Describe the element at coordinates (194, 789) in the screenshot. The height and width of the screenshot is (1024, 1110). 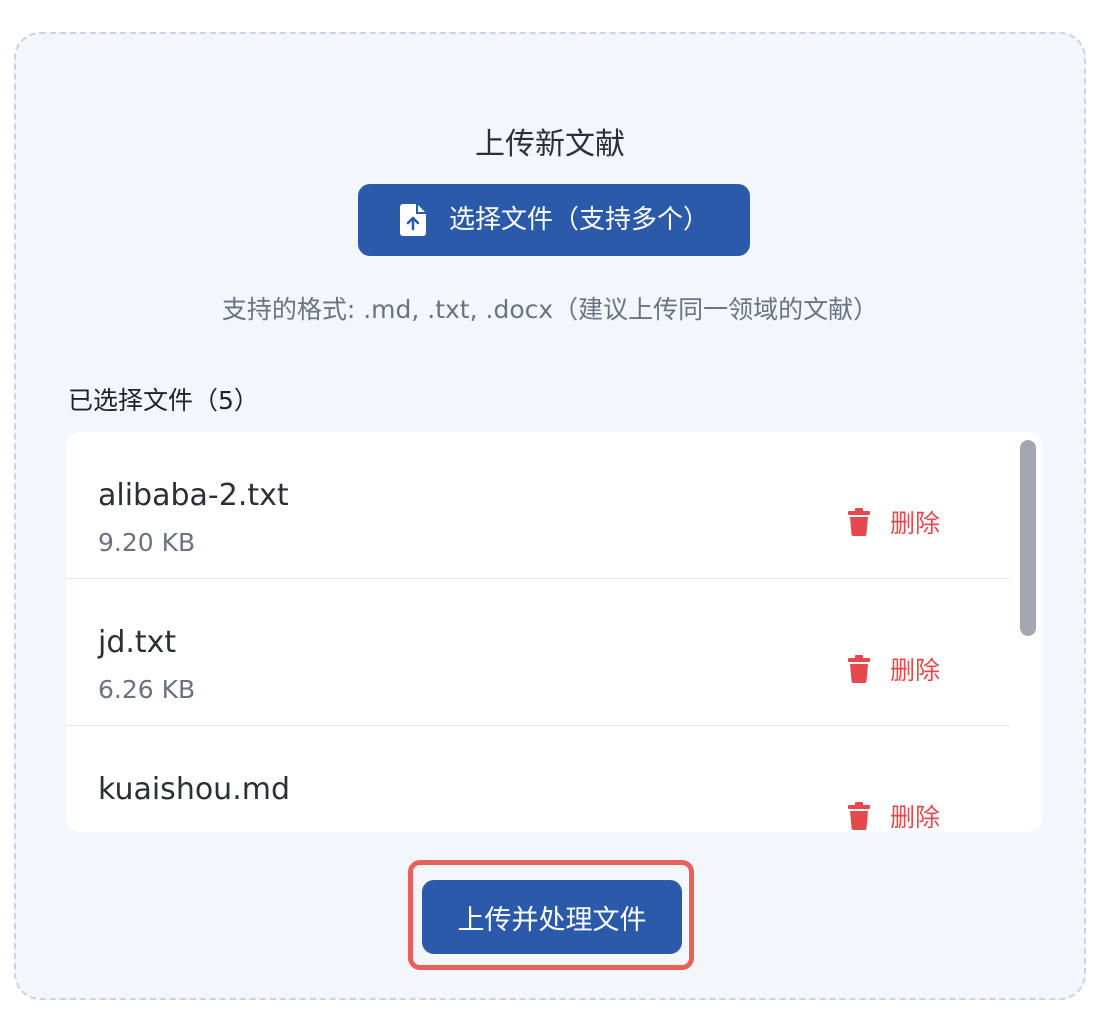
I see `file-name: kuaishou.md` at that location.